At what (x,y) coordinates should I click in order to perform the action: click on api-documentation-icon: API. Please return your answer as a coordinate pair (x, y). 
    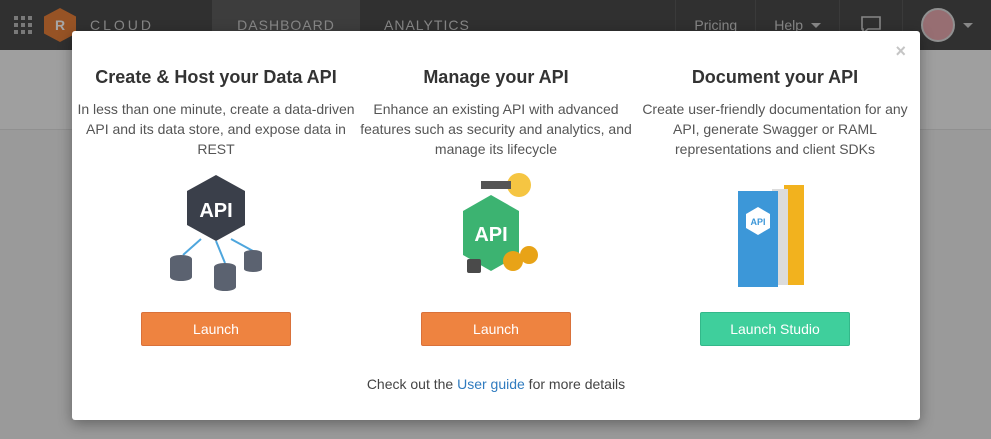
    Looking at the image, I should click on (775, 232).